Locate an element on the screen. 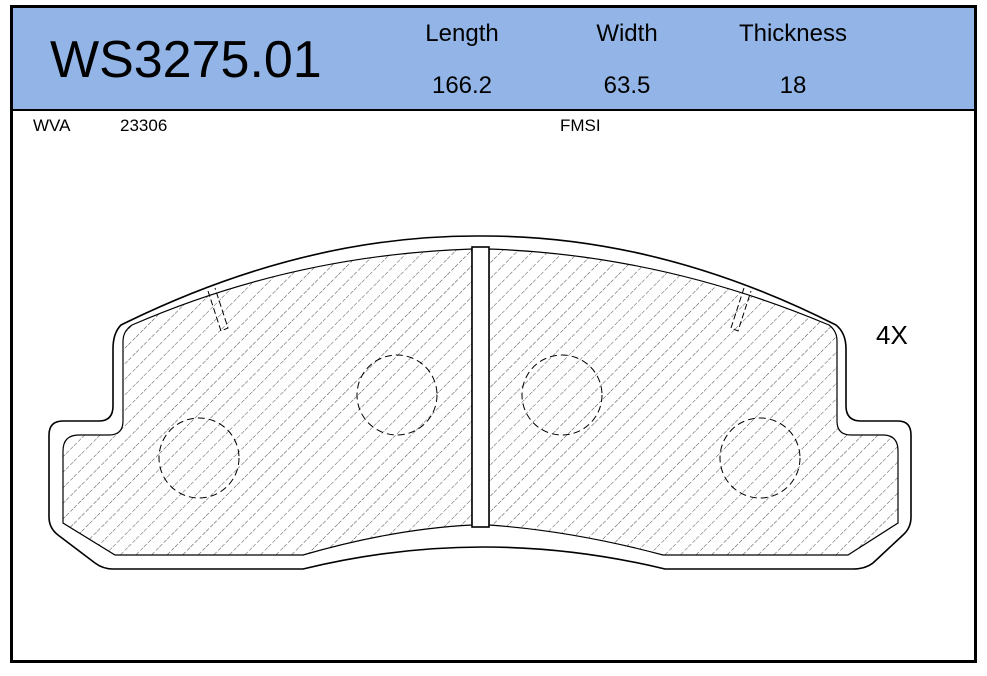 The height and width of the screenshot is (676, 987). center-slot is located at coordinates (480, 387).